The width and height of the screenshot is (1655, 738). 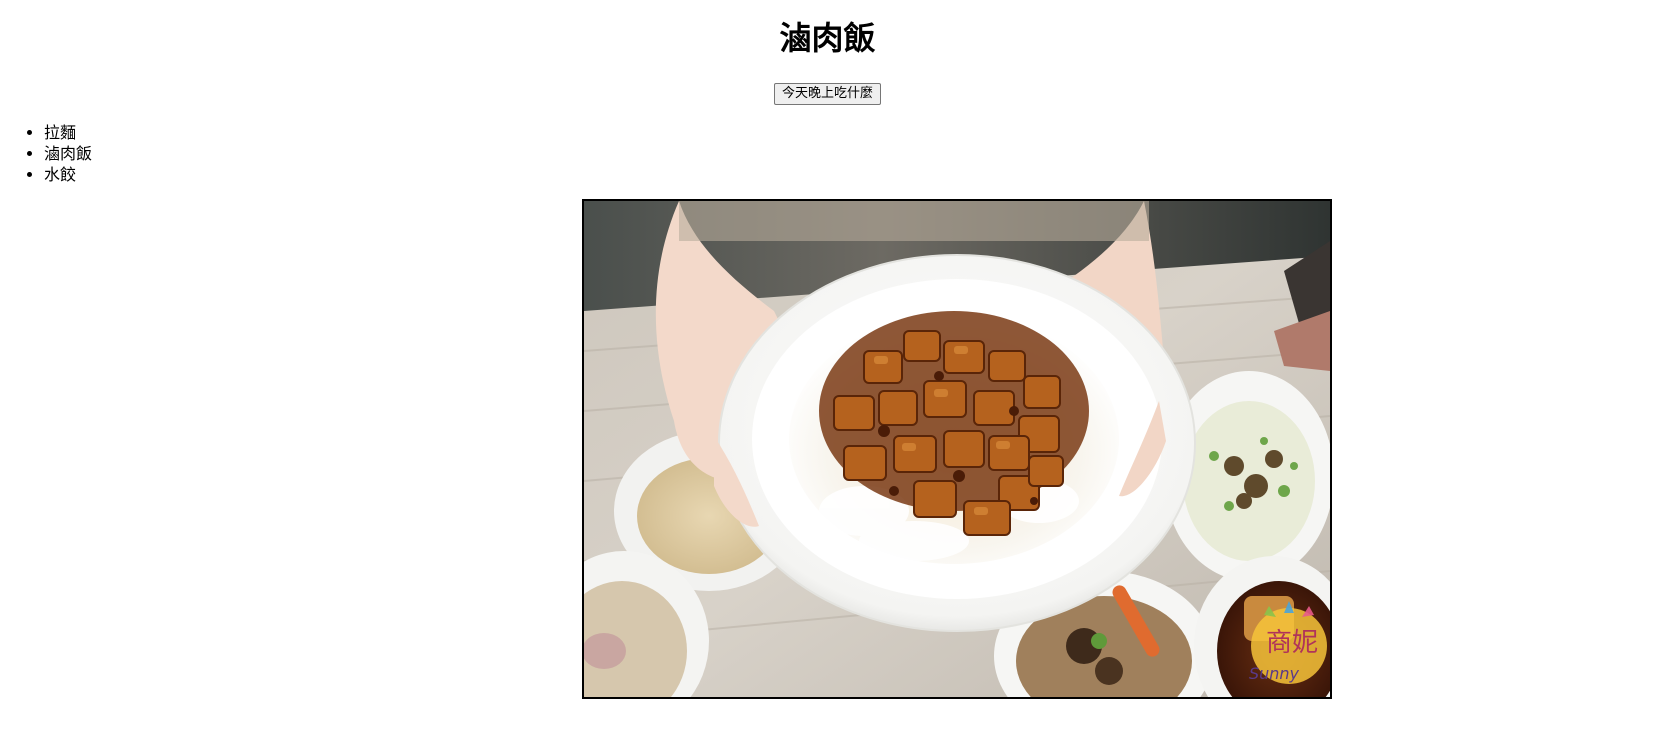 I want to click on food-list: 拉麵 滷肉飯 水餃, so click(x=46, y=153).